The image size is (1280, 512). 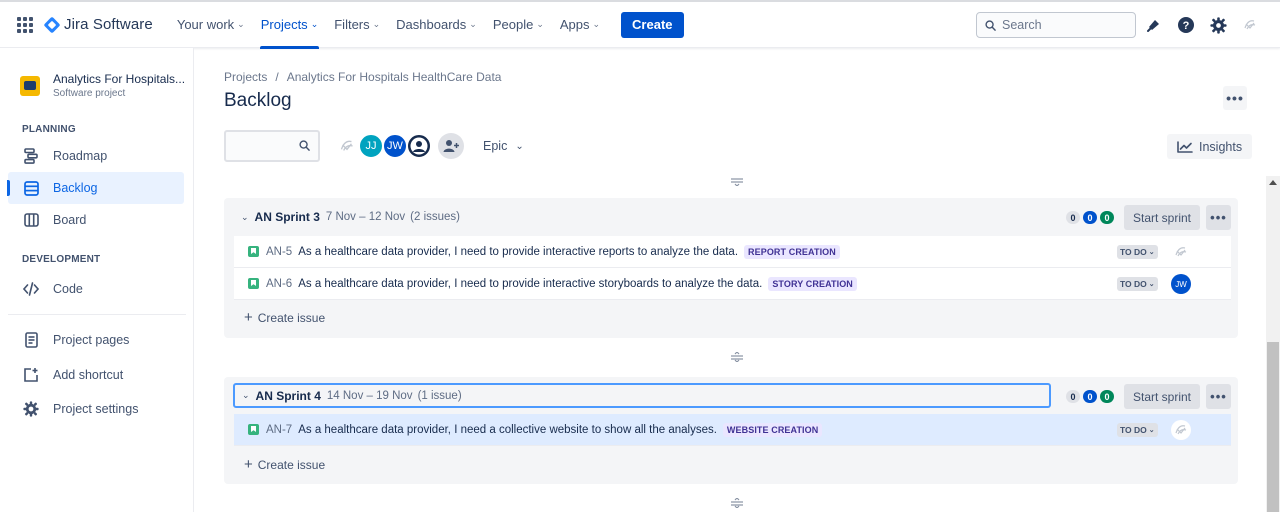 What do you see at coordinates (365, 217) in the screenshot?
I see `sprint-dates: 7 Nov – 12 Nov` at bounding box center [365, 217].